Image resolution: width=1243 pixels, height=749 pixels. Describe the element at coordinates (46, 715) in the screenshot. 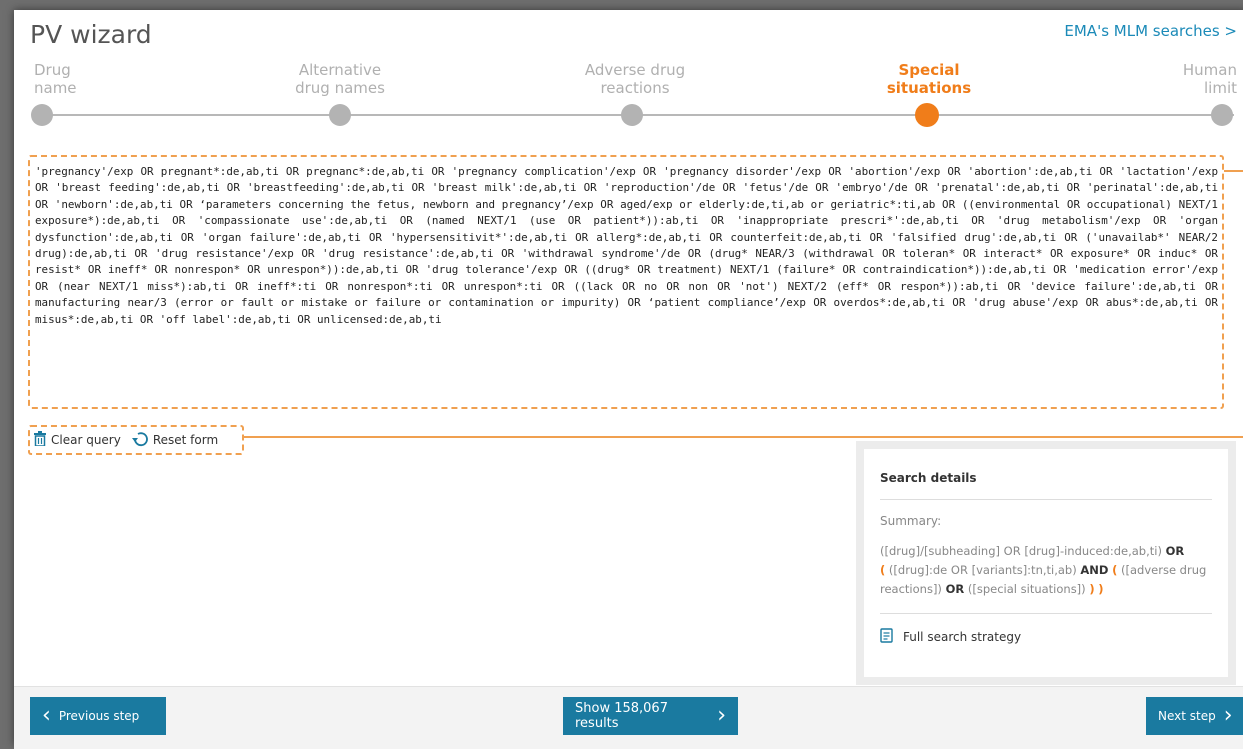

I see `chevron-left-icon: ‹` at that location.